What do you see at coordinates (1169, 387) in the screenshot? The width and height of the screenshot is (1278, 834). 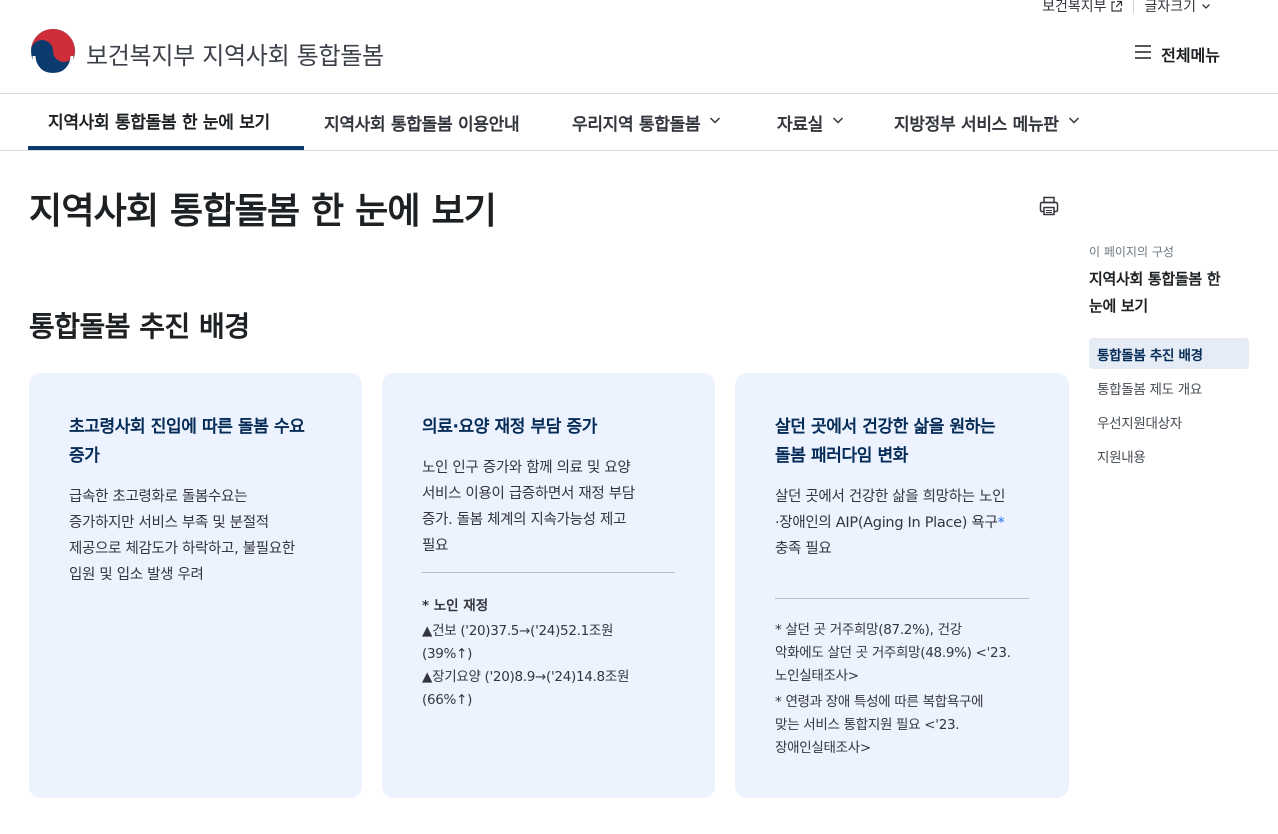 I see `toc-item-overview: 통합돌봄 제도 개요` at bounding box center [1169, 387].